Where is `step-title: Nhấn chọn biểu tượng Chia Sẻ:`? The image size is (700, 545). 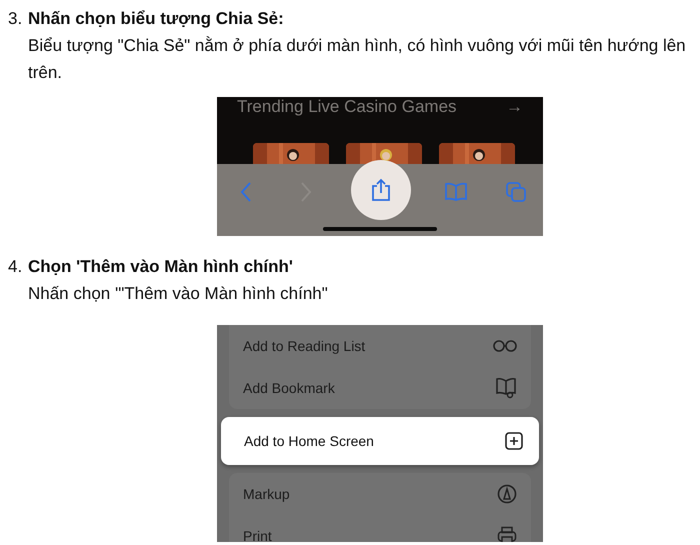 step-title: Nhấn chọn biểu tượng Chia Sẻ: is located at coordinates (156, 19).